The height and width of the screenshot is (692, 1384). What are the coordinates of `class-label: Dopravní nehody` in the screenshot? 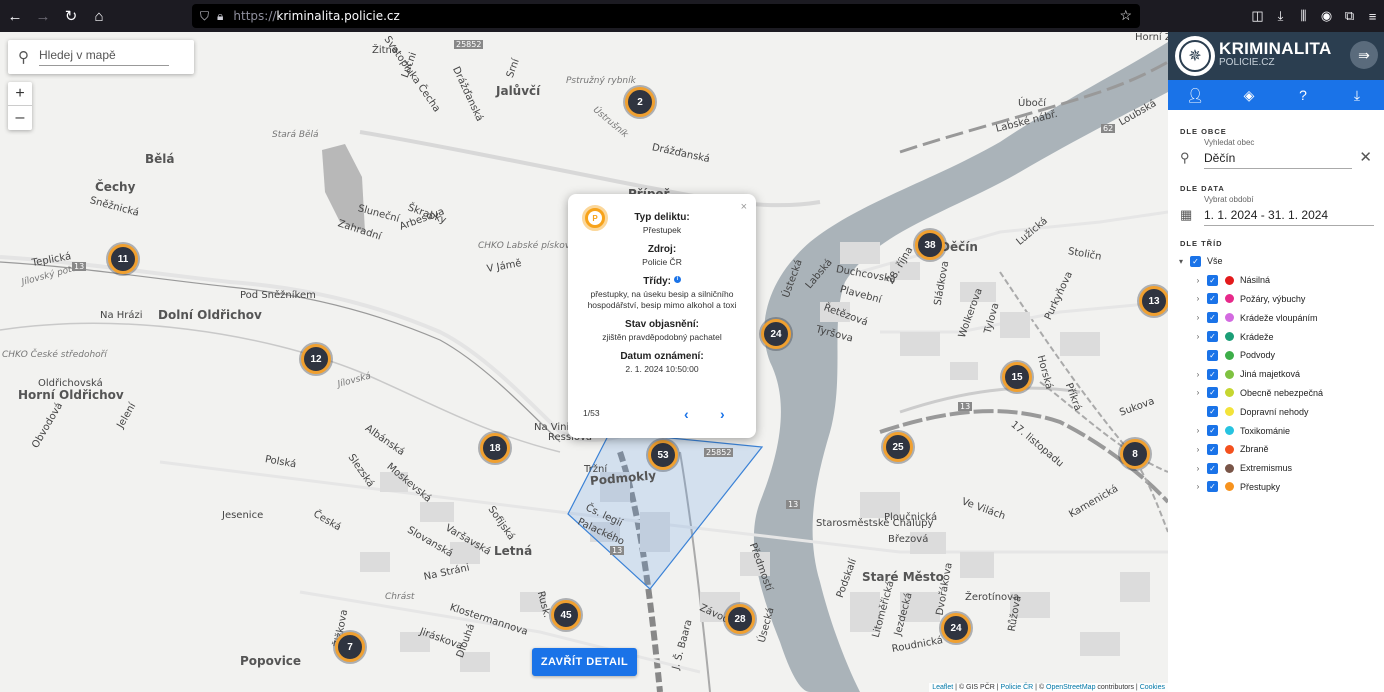 It's located at (1274, 411).